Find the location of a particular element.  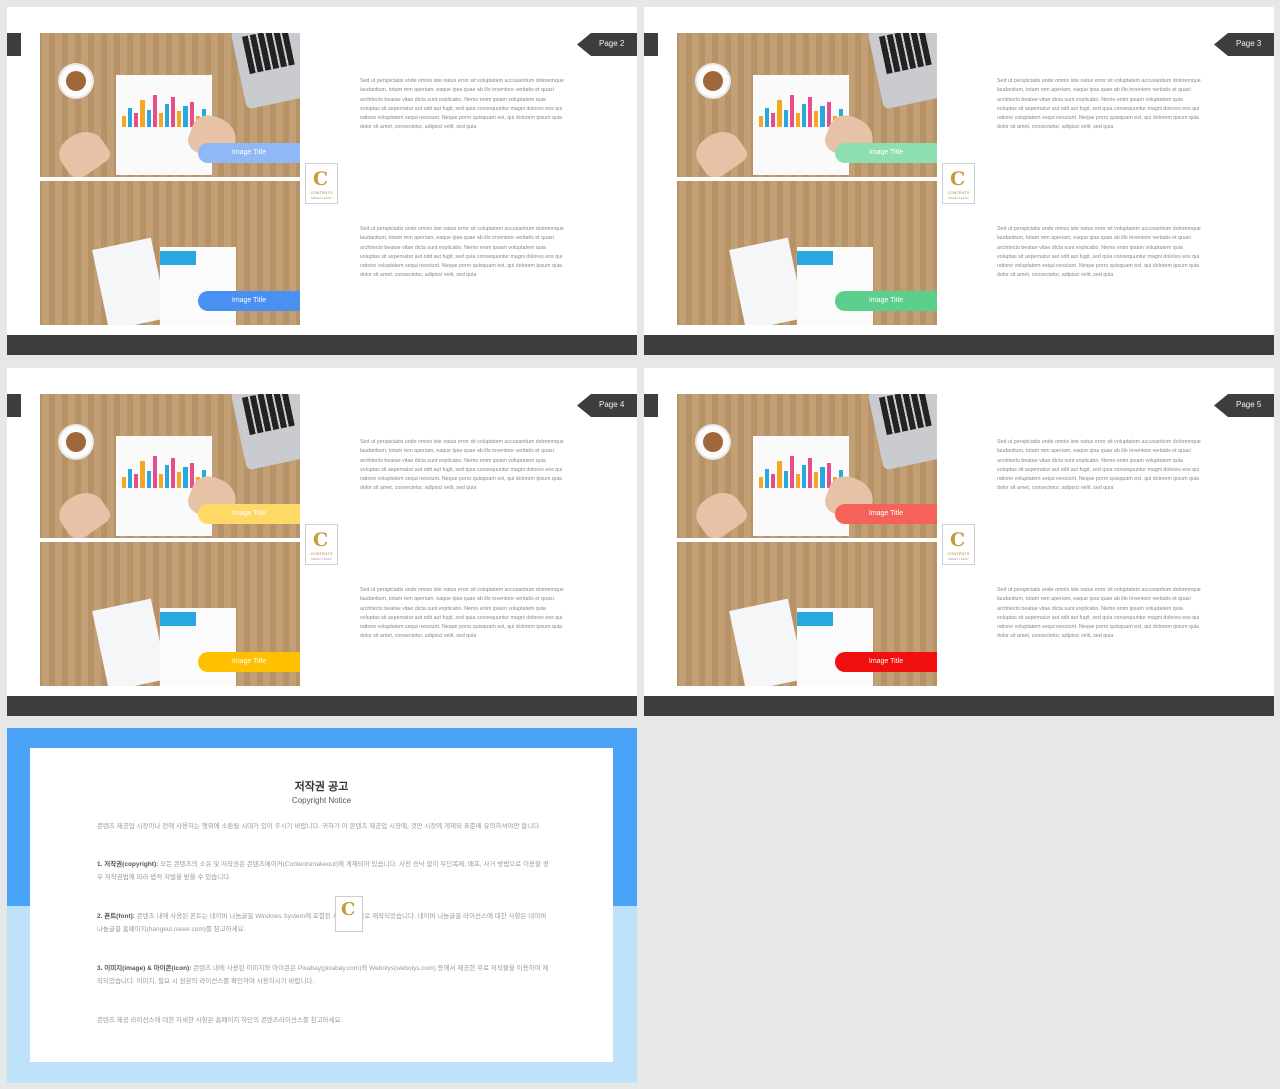

copyright-title: 저작권 공고 is located at coordinates (321, 787).